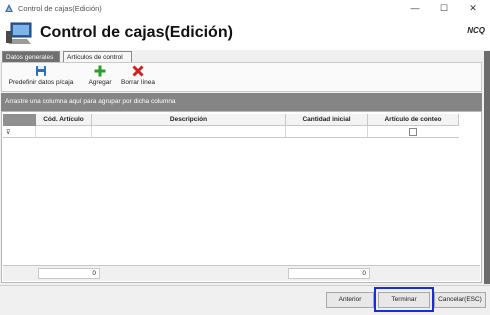 This screenshot has height=315, width=490. Describe the element at coordinates (327, 120) in the screenshot. I see `column-header-cantidad-inicial: Cantidad inicial` at that location.